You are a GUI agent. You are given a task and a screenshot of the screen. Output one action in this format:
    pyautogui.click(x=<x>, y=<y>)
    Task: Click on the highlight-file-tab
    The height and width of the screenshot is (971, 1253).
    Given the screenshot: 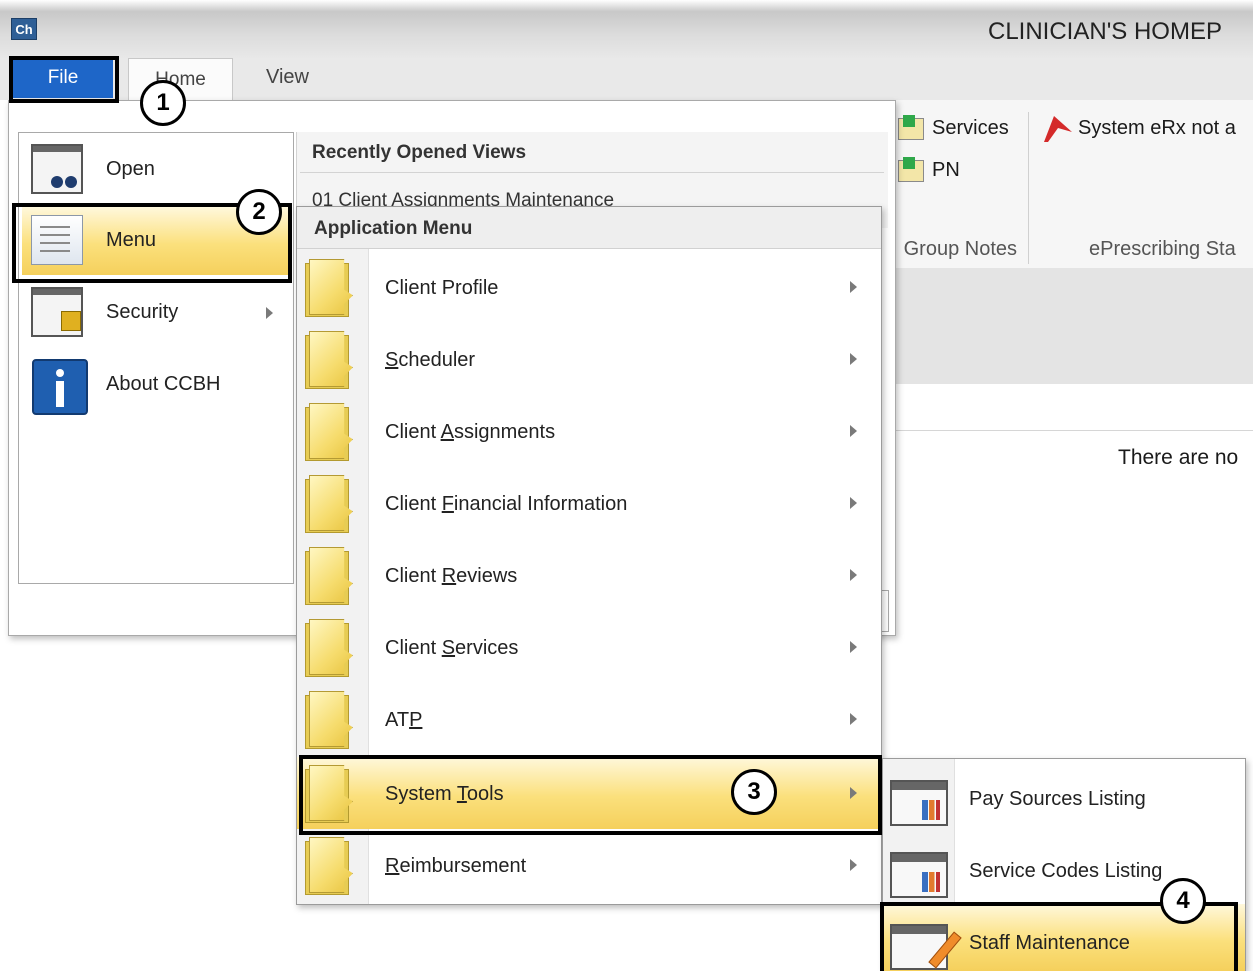 What is the action you would take?
    pyautogui.click(x=64, y=79)
    